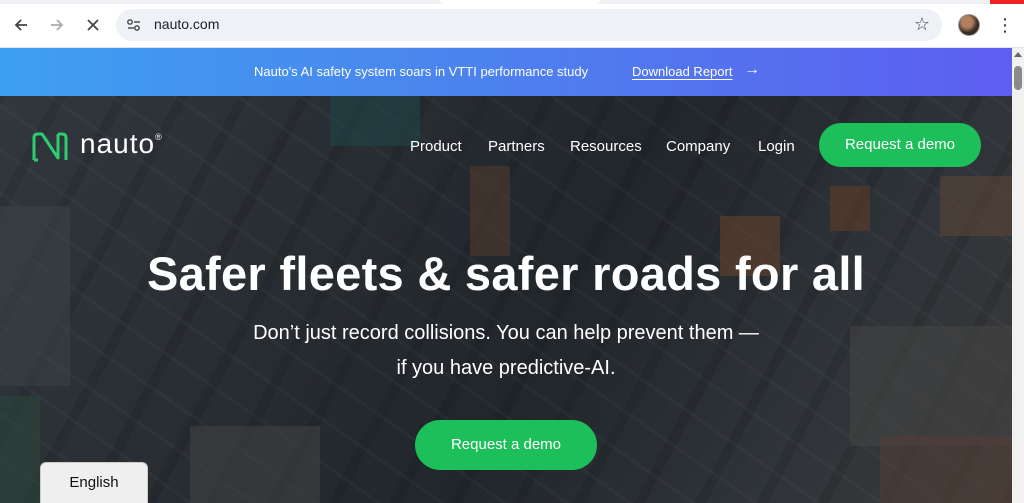  Describe the element at coordinates (776, 146) in the screenshot. I see `nav-login: Login` at that location.